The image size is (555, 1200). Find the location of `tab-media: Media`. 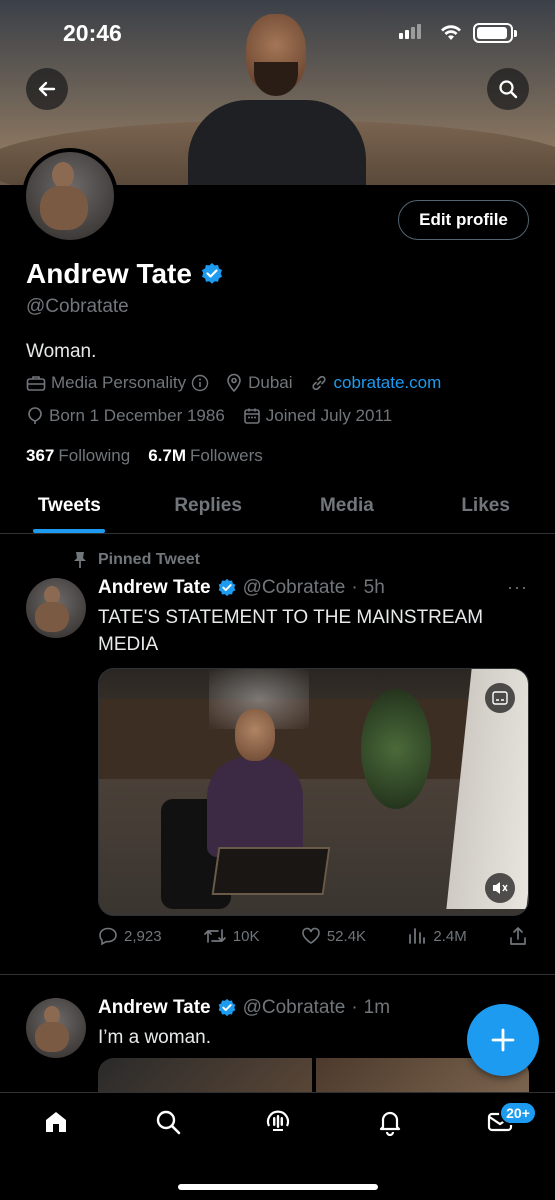

tab-media: Media is located at coordinates (347, 505).